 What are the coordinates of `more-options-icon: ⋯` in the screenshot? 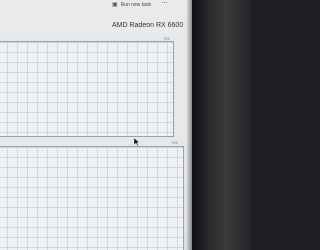 It's located at (164, 3).